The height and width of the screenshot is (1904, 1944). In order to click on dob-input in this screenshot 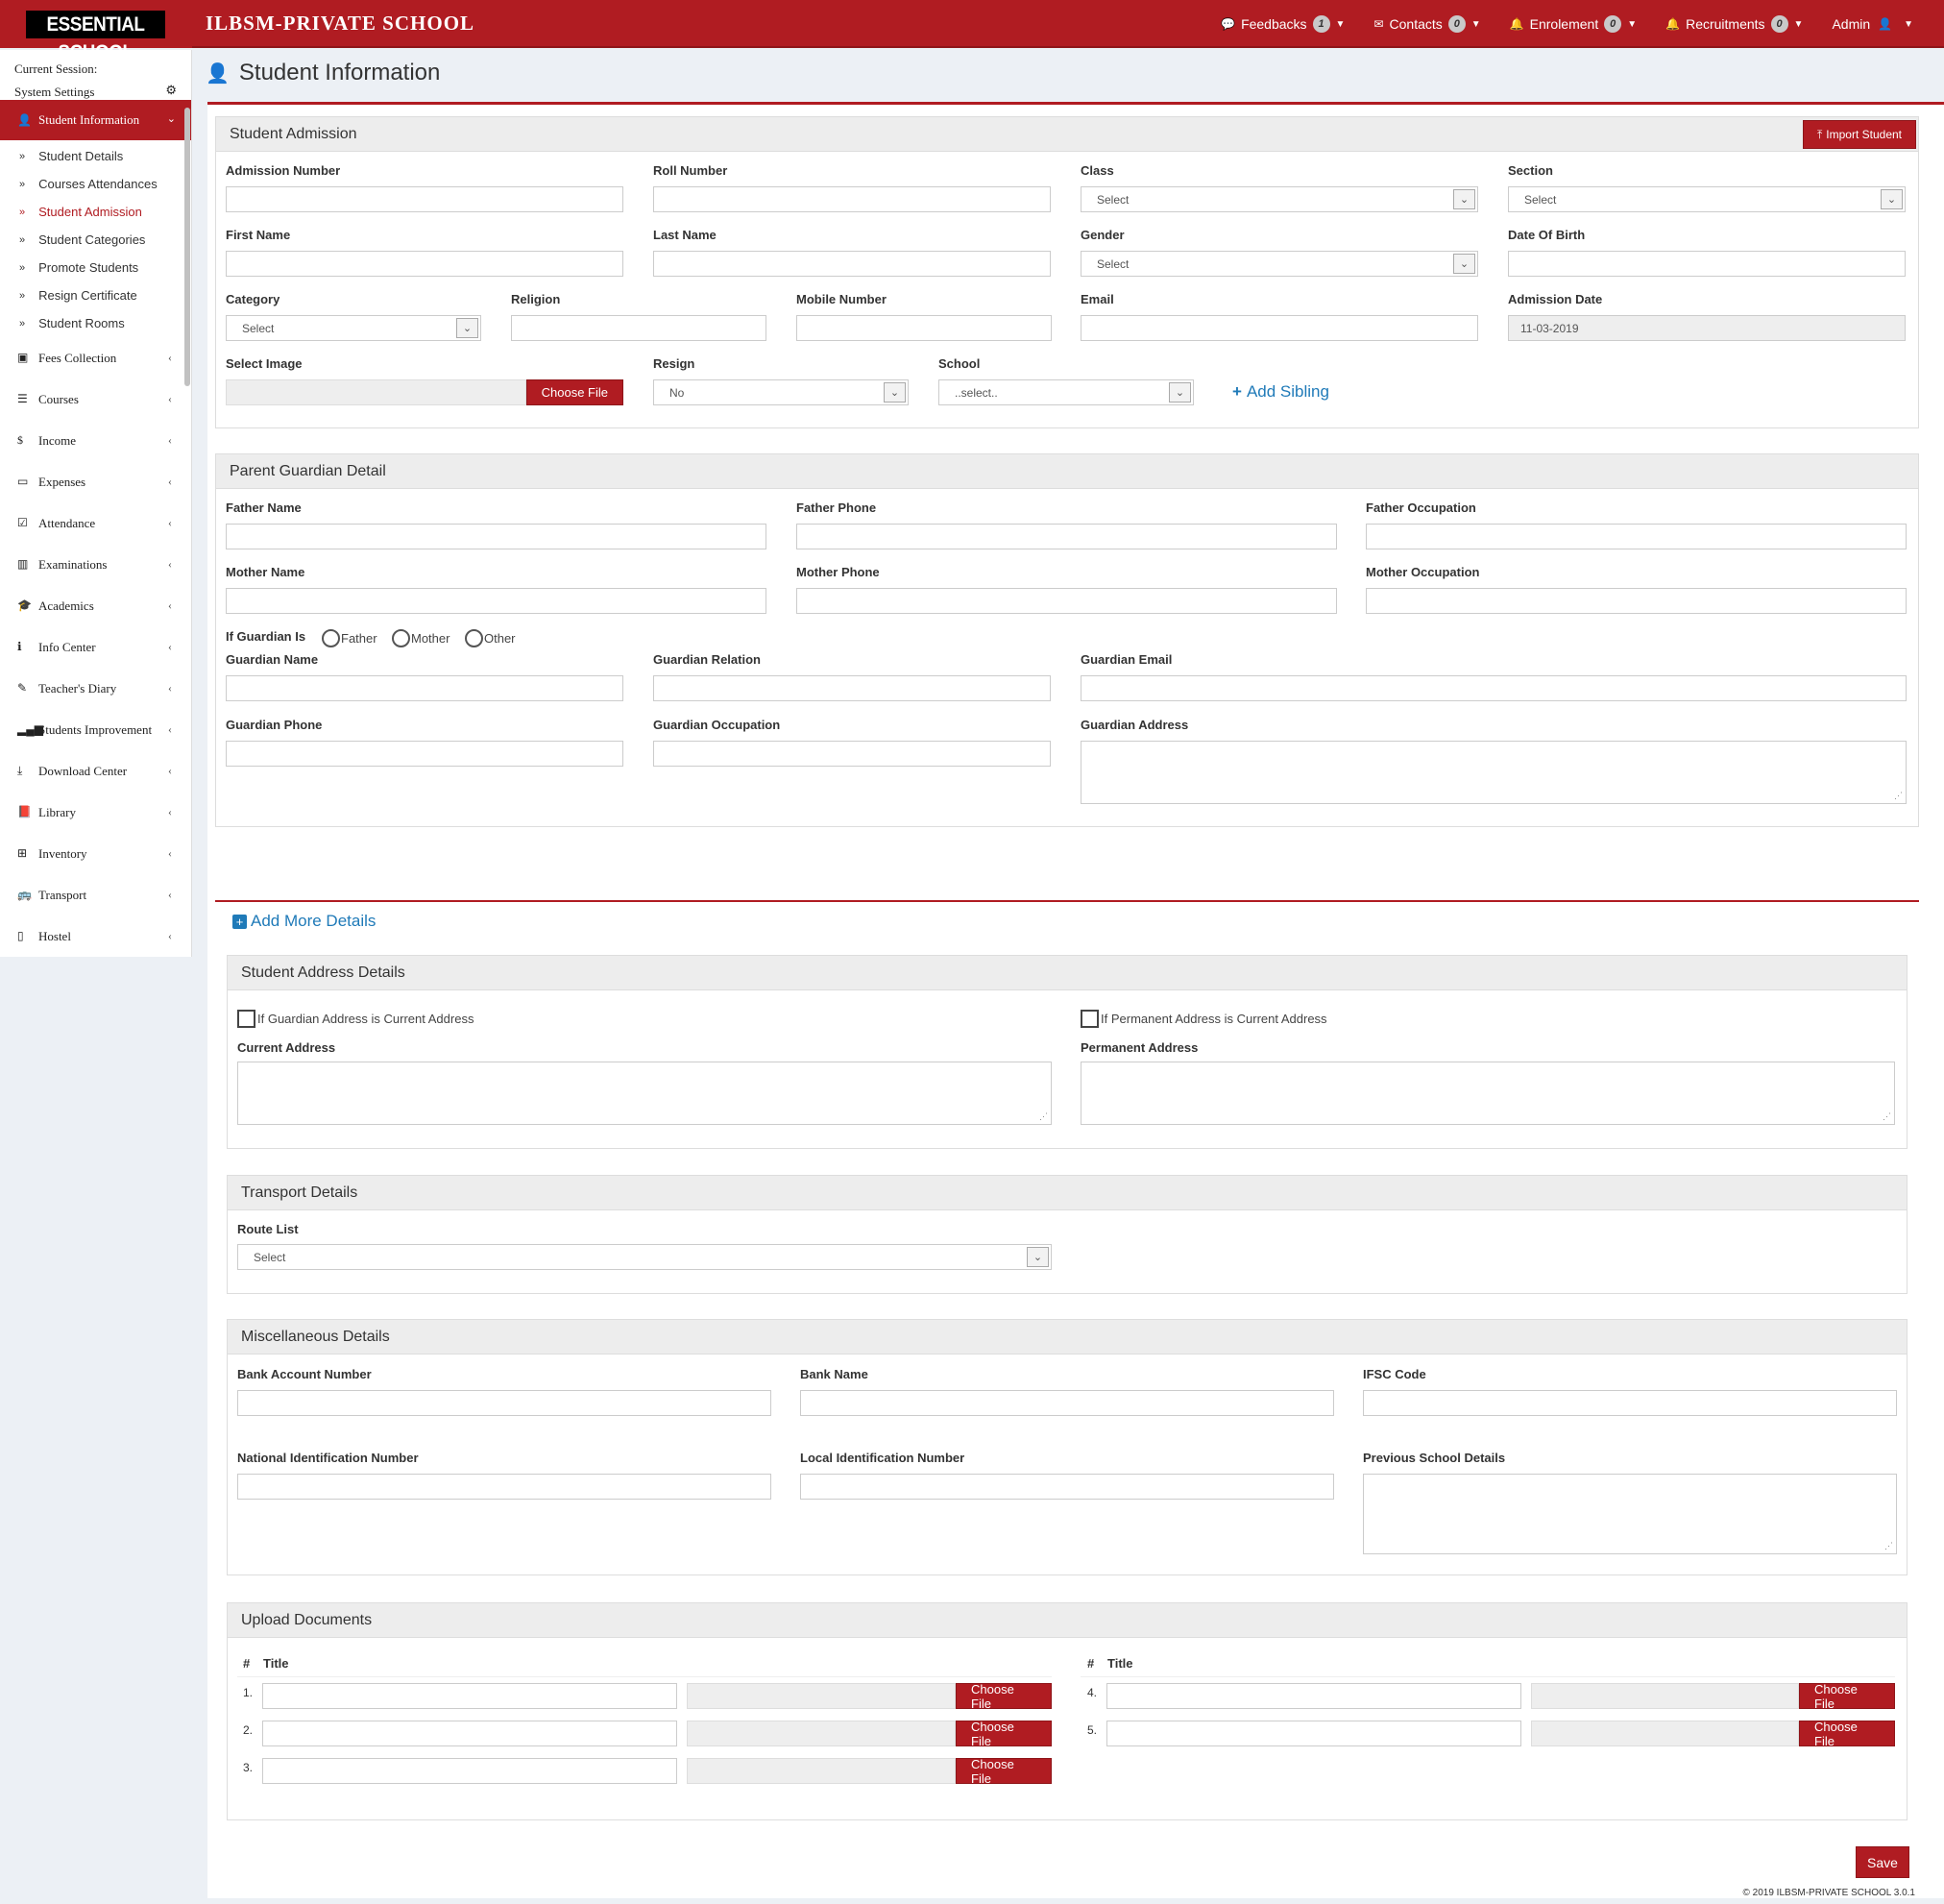, I will do `click(1707, 264)`.